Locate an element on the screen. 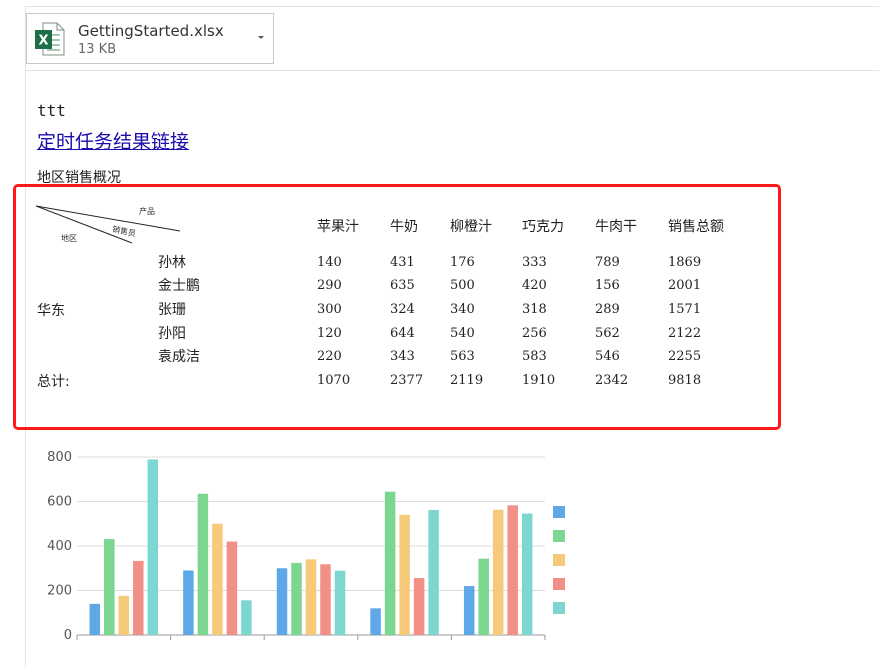 Image resolution: width=879 pixels, height=667 pixels. table-cell: 540 is located at coordinates (462, 333).